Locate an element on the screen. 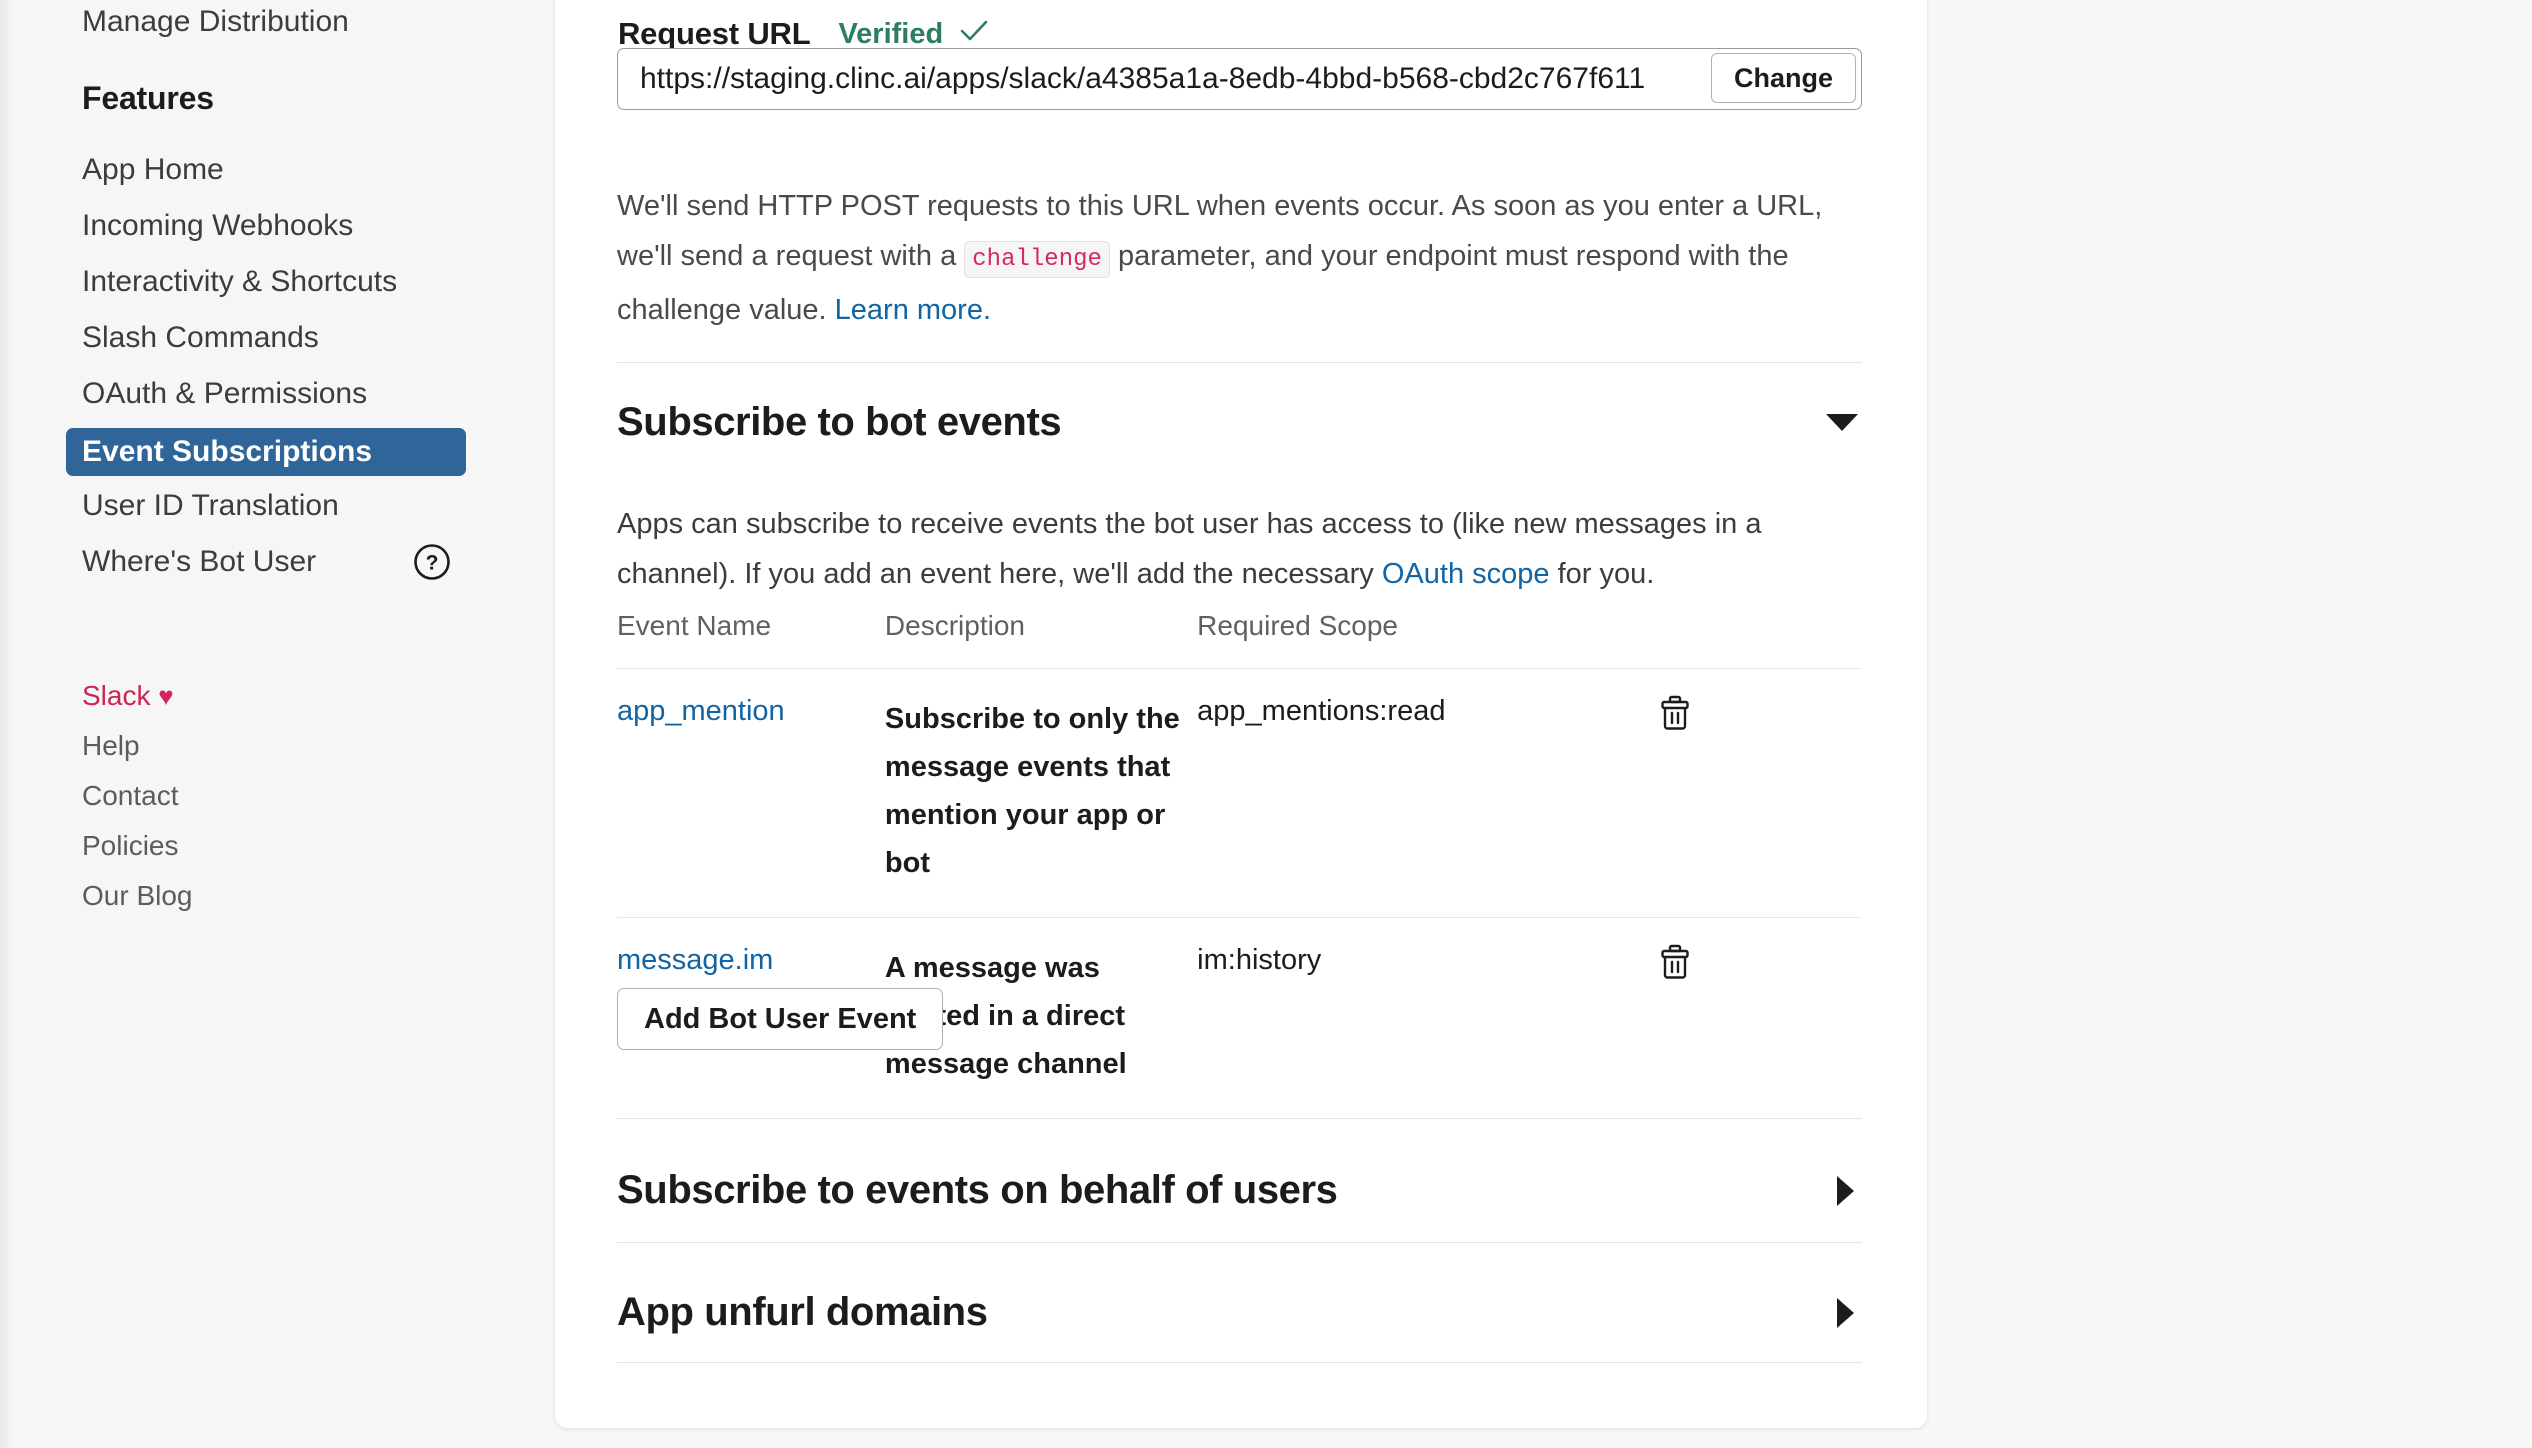  learn-more-link: Learn more. is located at coordinates (913, 310).